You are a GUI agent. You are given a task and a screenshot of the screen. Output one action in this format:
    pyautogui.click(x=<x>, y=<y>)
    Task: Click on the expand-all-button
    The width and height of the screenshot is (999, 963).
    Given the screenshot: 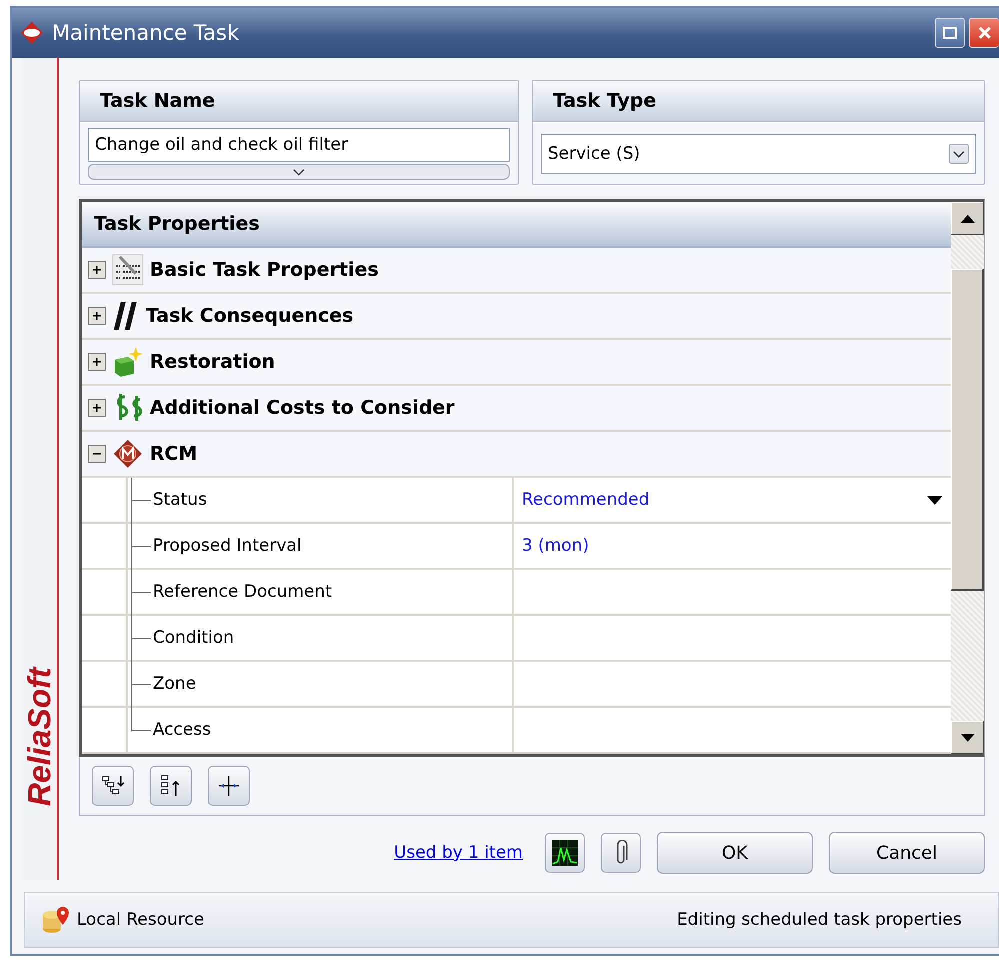 What is the action you would take?
    pyautogui.click(x=113, y=786)
    